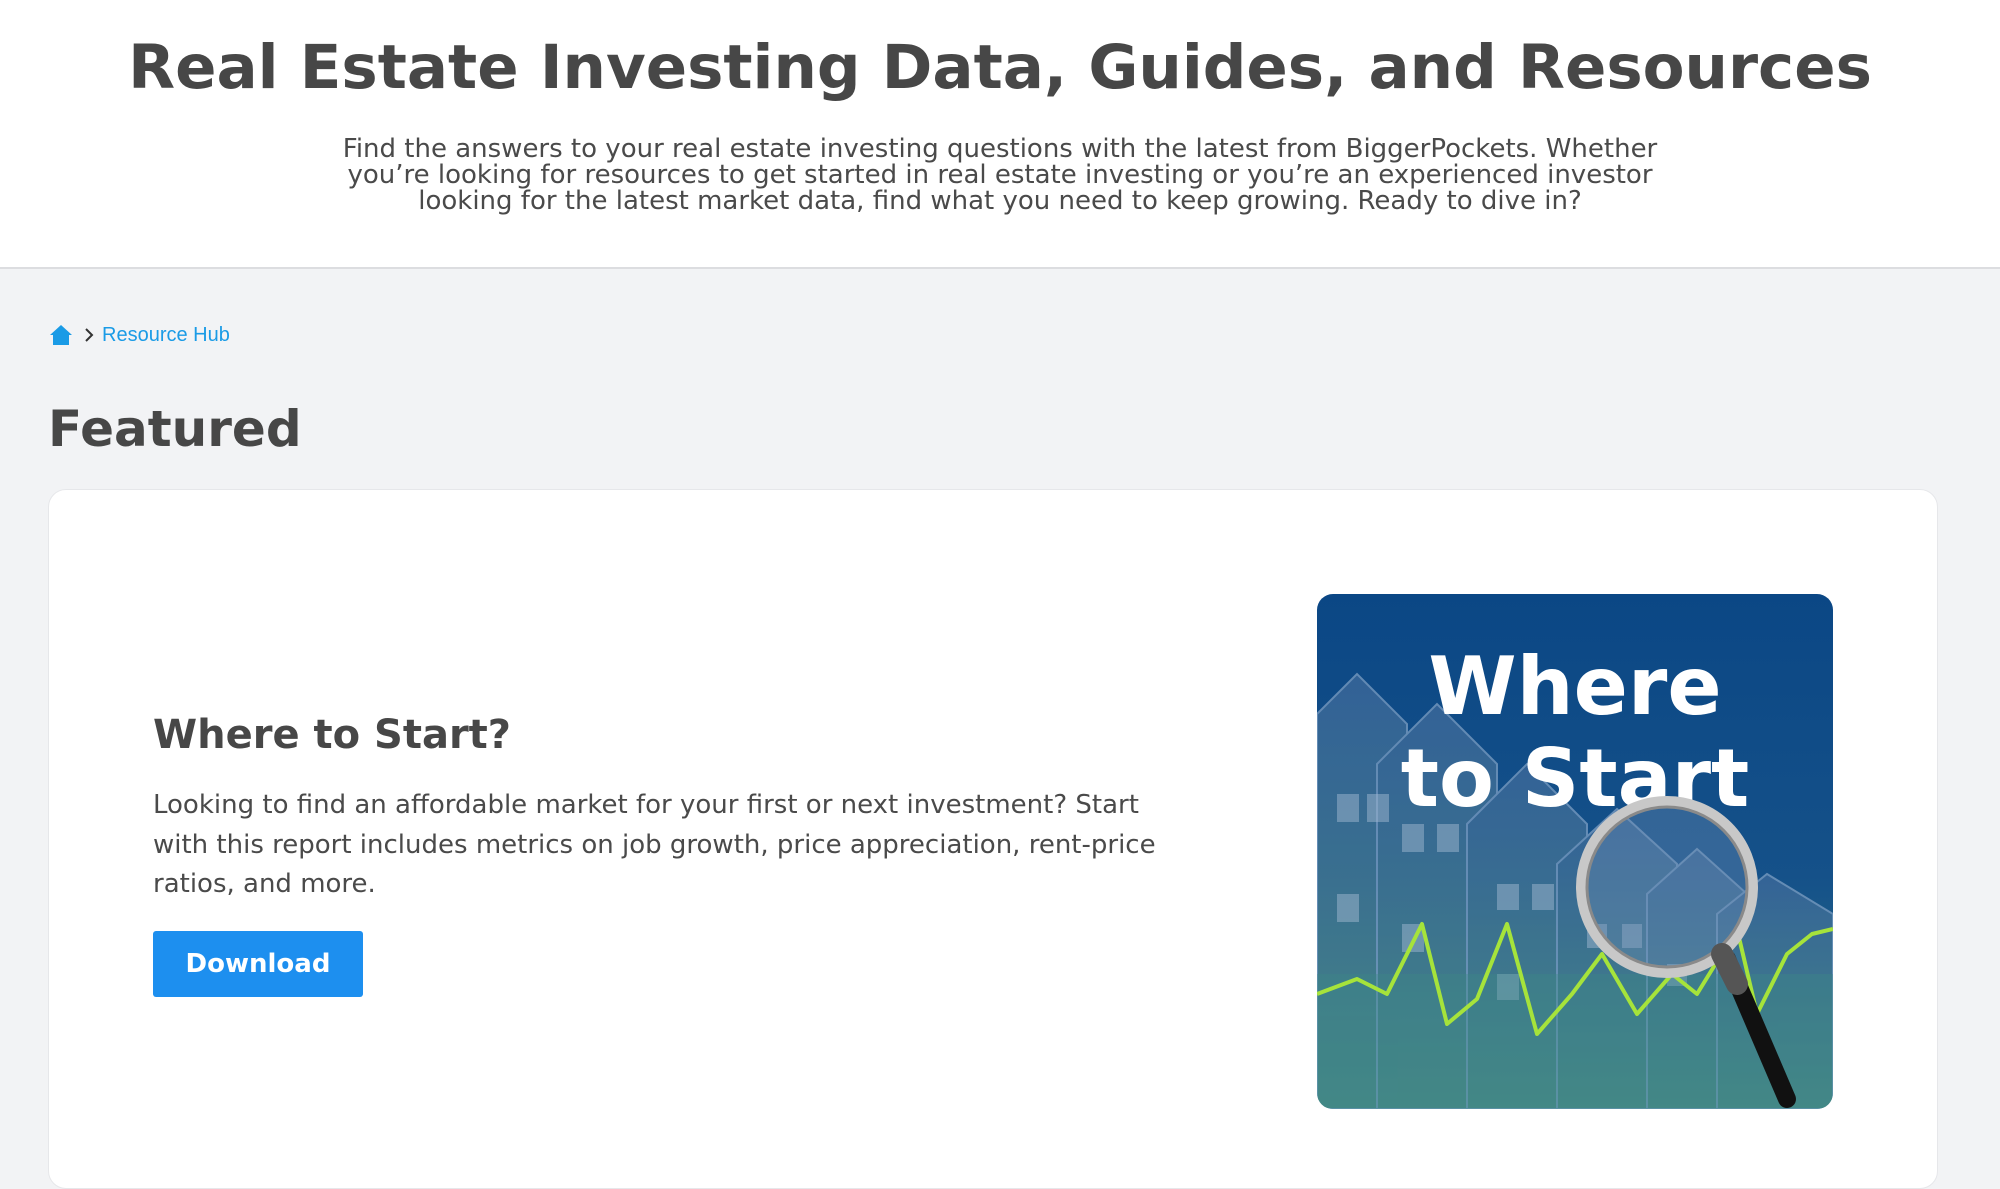 Image resolution: width=2000 pixels, height=1189 pixels. Describe the element at coordinates (89, 335) in the screenshot. I see `chevron-right-icon` at that location.